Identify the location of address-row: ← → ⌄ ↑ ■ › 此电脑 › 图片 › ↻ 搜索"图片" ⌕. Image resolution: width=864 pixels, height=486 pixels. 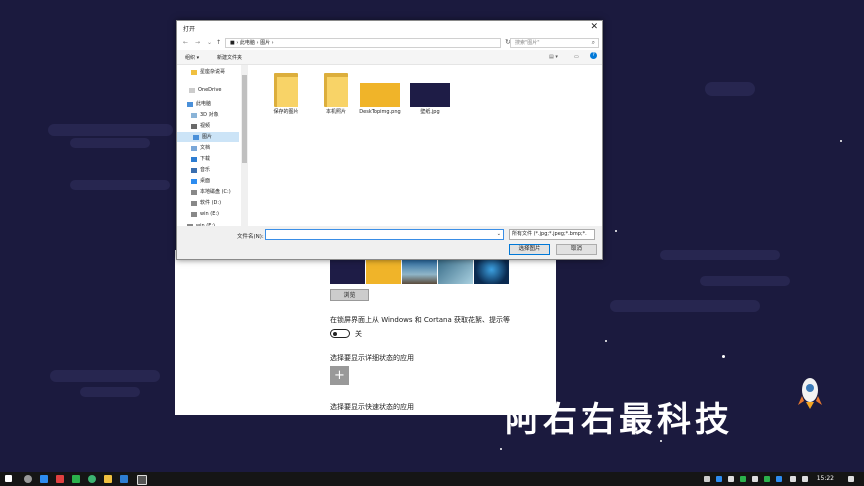
(389, 43).